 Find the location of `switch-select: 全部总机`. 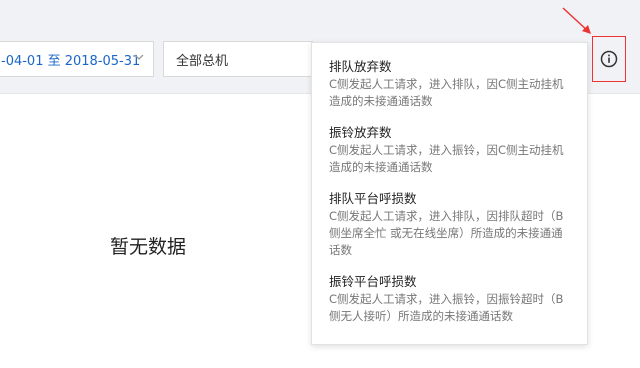

switch-select: 全部总机 is located at coordinates (238, 59).